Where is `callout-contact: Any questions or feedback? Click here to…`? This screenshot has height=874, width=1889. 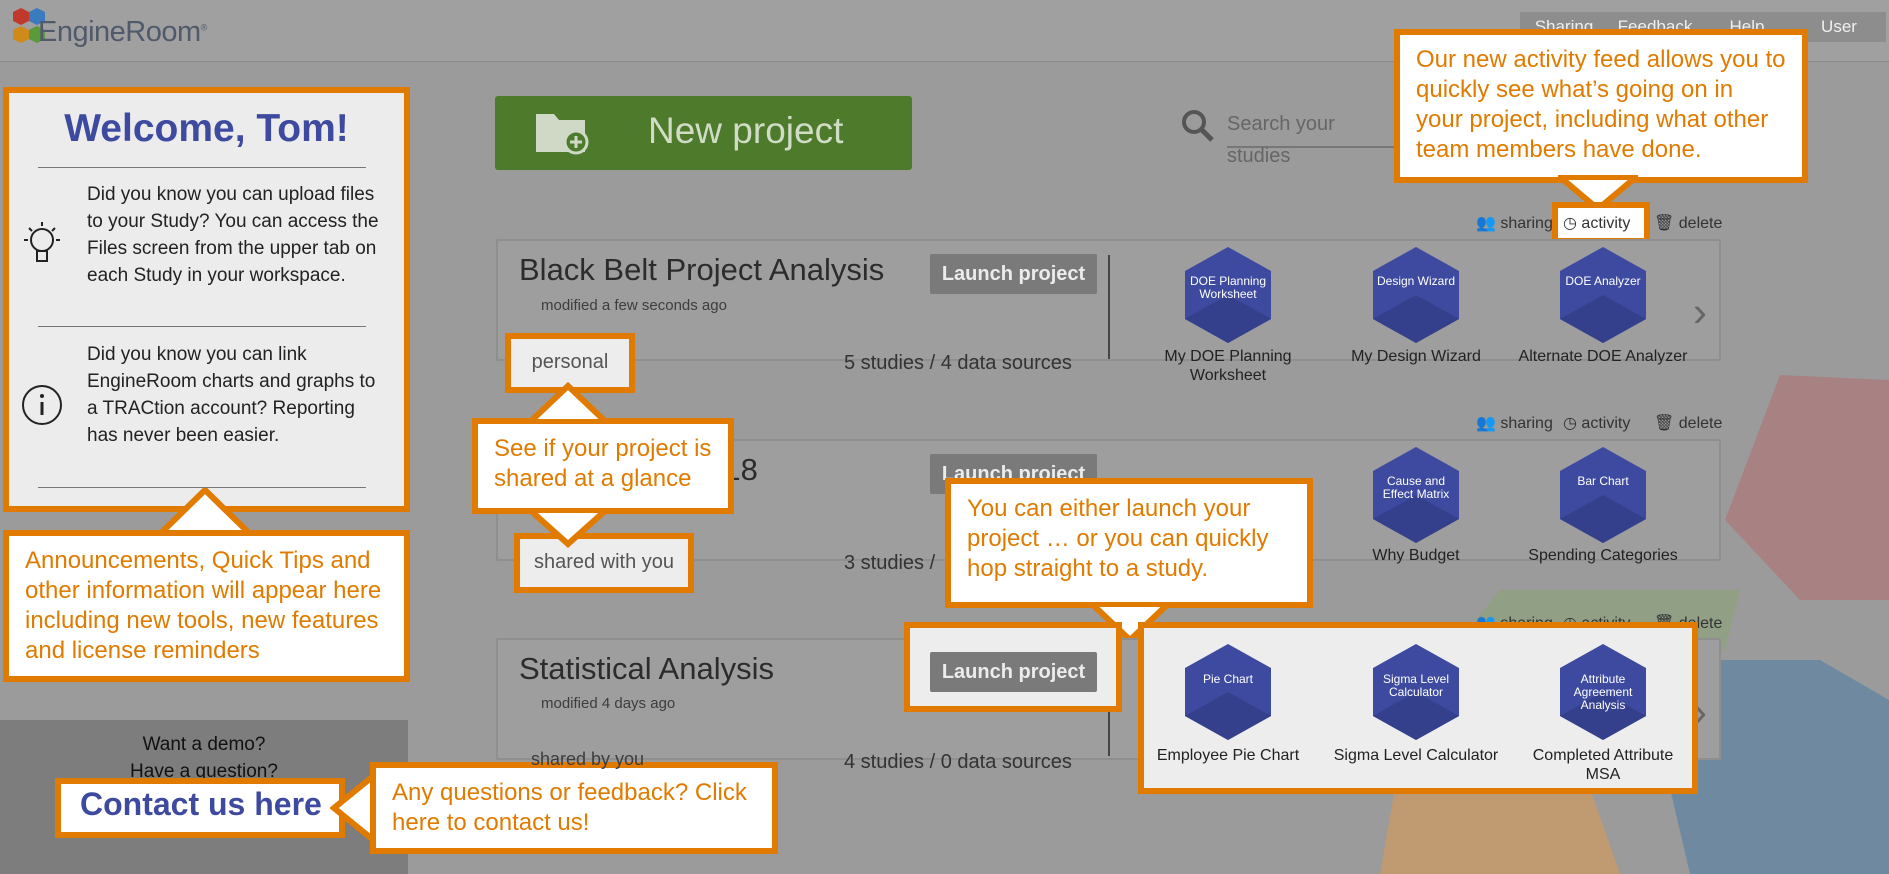
callout-contact: Any questions or feedback? Click here to… is located at coordinates (574, 808).